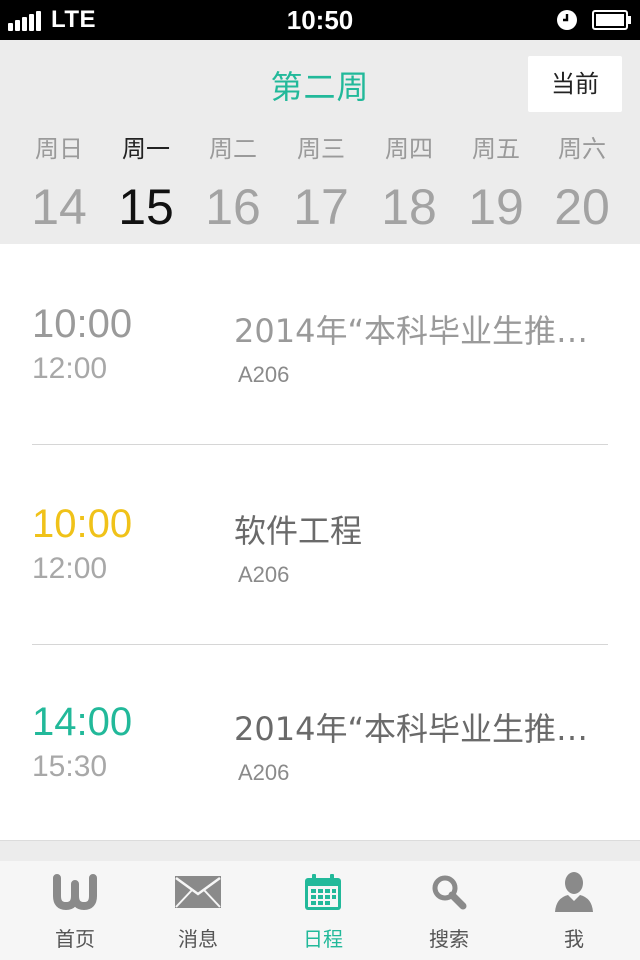 This screenshot has height=960, width=640. What do you see at coordinates (233, 207) in the screenshot?
I see `day-date: 16` at bounding box center [233, 207].